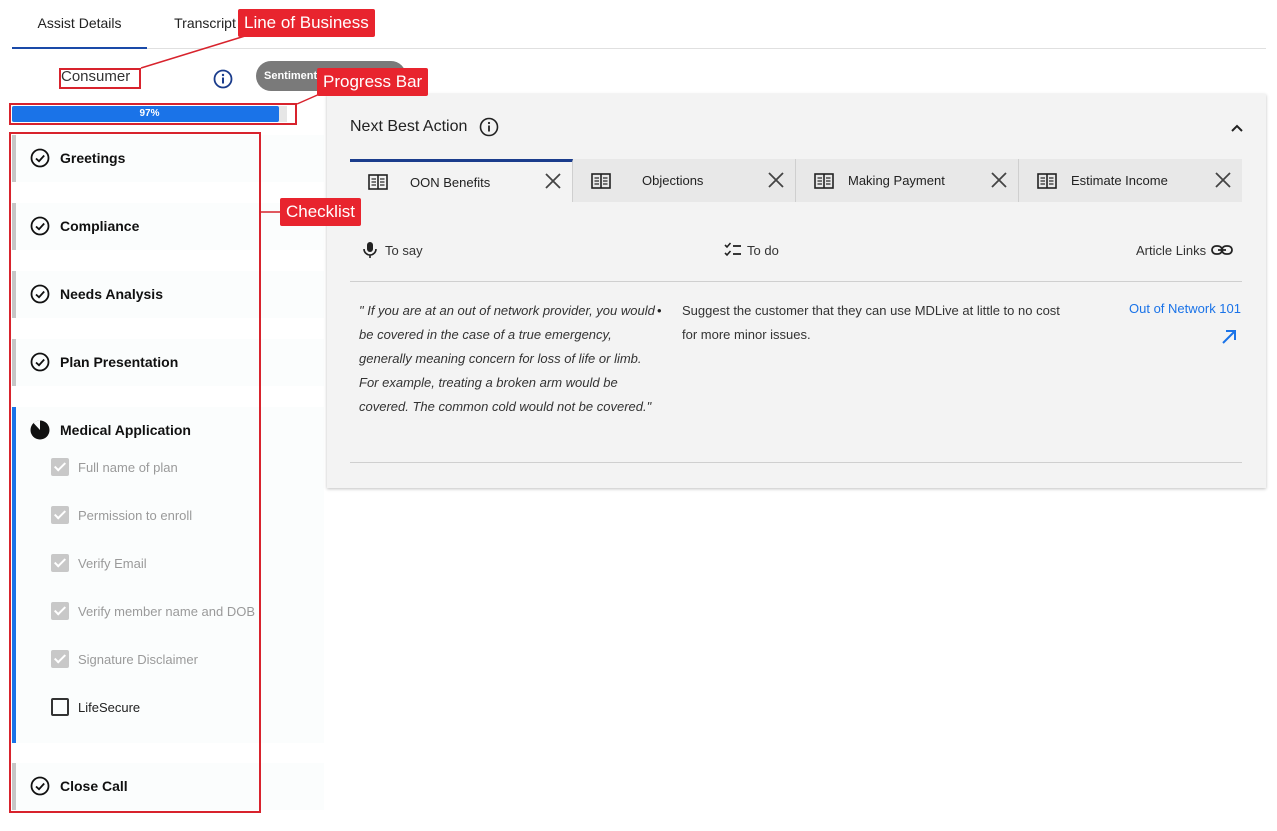 This screenshot has height=831, width=1277. What do you see at coordinates (1229, 337) in the screenshot?
I see `external-arrow-icon` at bounding box center [1229, 337].